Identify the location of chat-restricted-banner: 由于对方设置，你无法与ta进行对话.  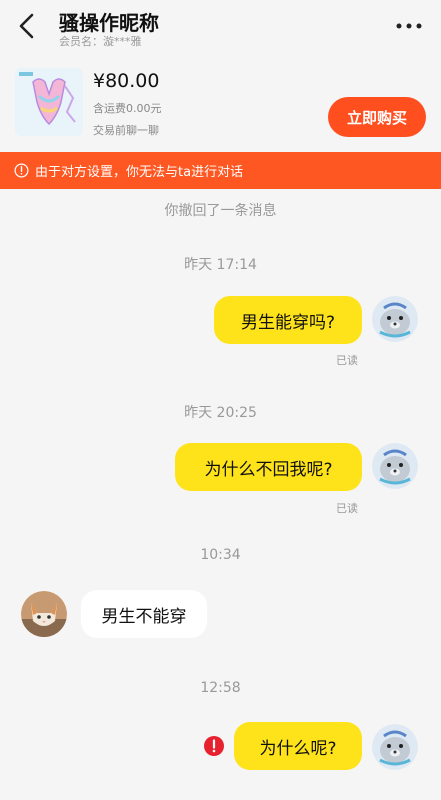
(220, 170).